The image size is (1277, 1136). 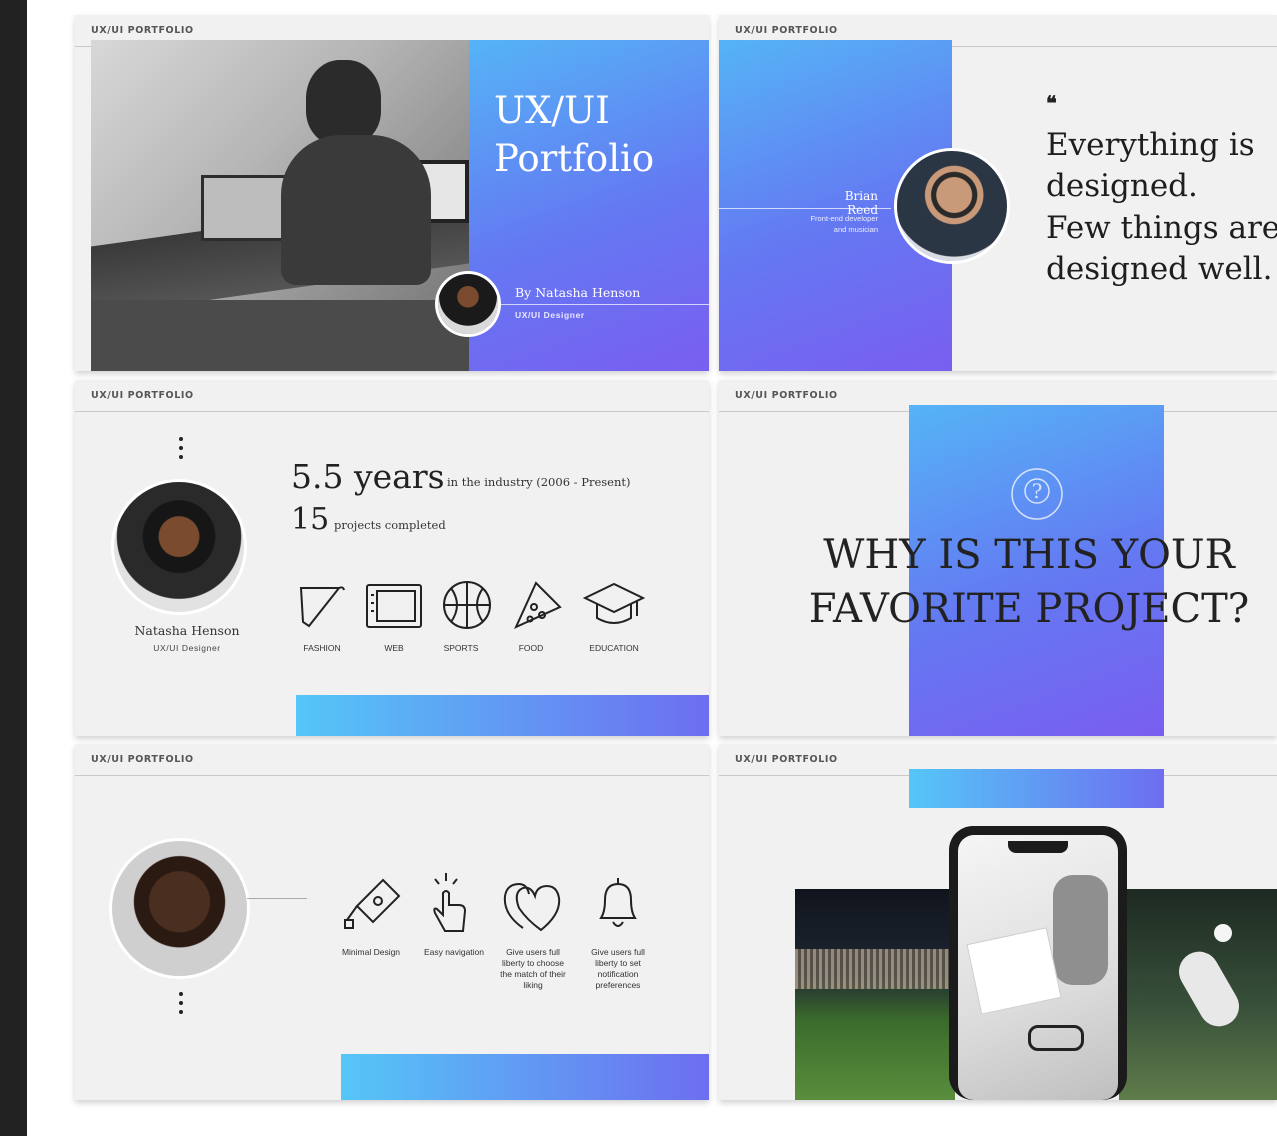 I want to click on title-line-1: UX/UI, so click(x=552, y=110).